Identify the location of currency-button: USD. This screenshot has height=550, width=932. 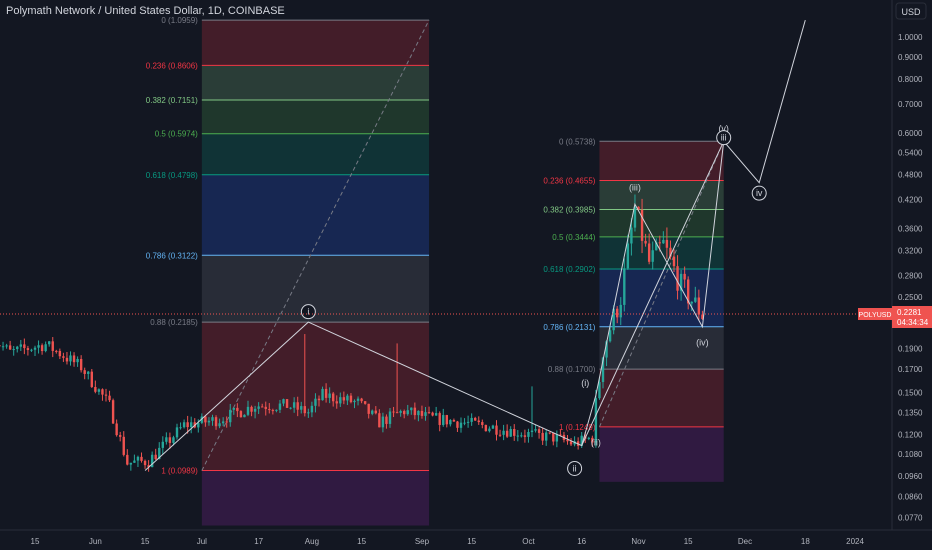
(911, 11).